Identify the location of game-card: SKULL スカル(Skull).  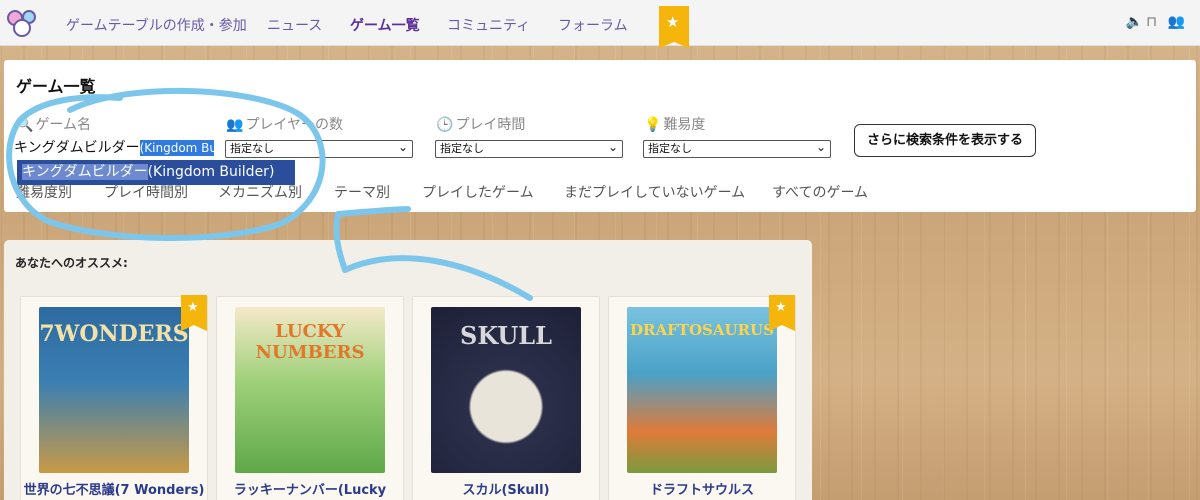
(506, 398).